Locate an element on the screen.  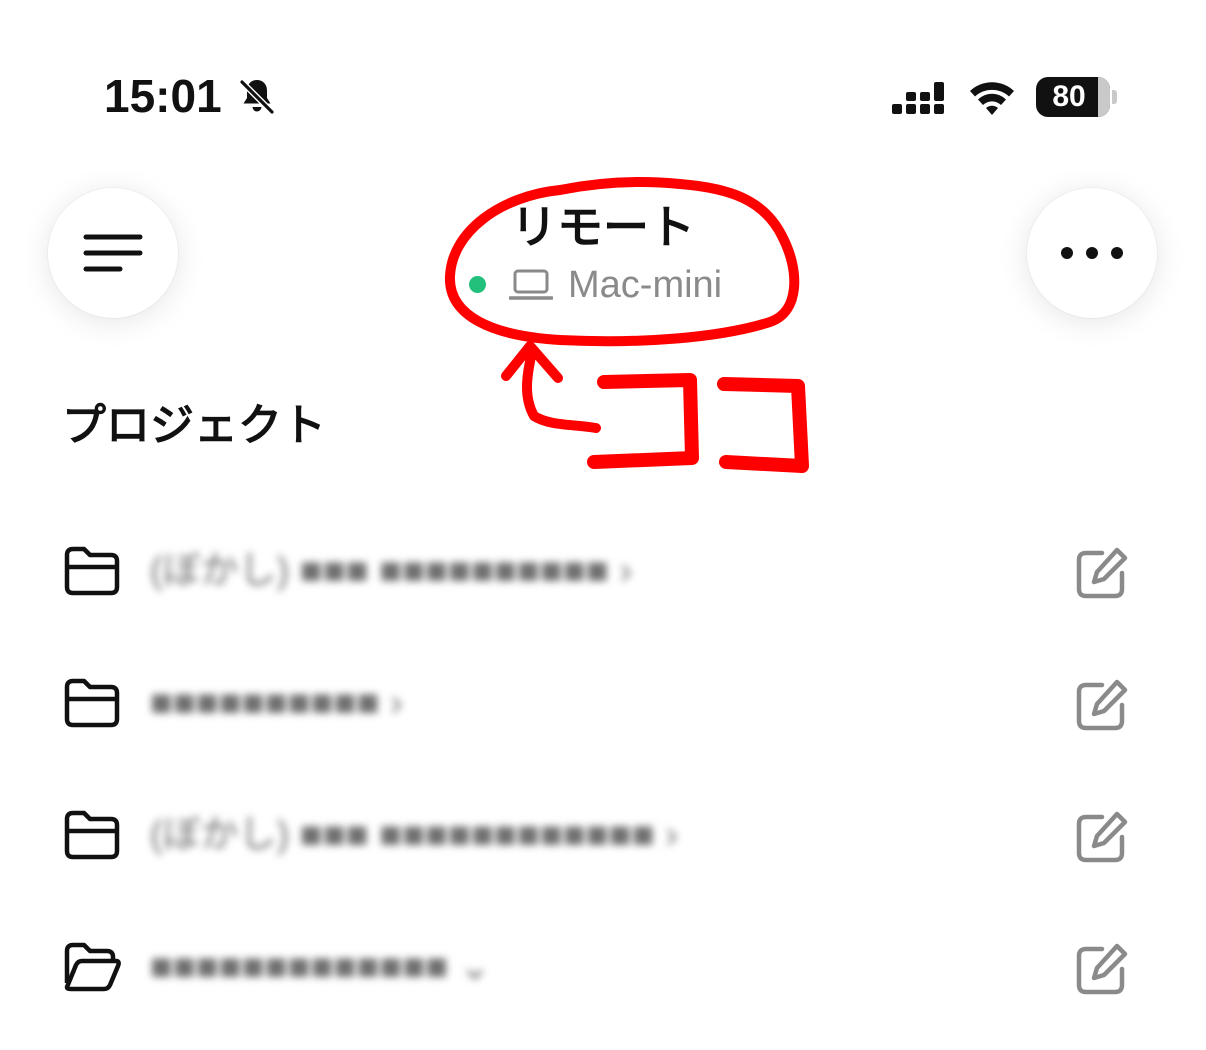
menu-button is located at coordinates (113, 253).